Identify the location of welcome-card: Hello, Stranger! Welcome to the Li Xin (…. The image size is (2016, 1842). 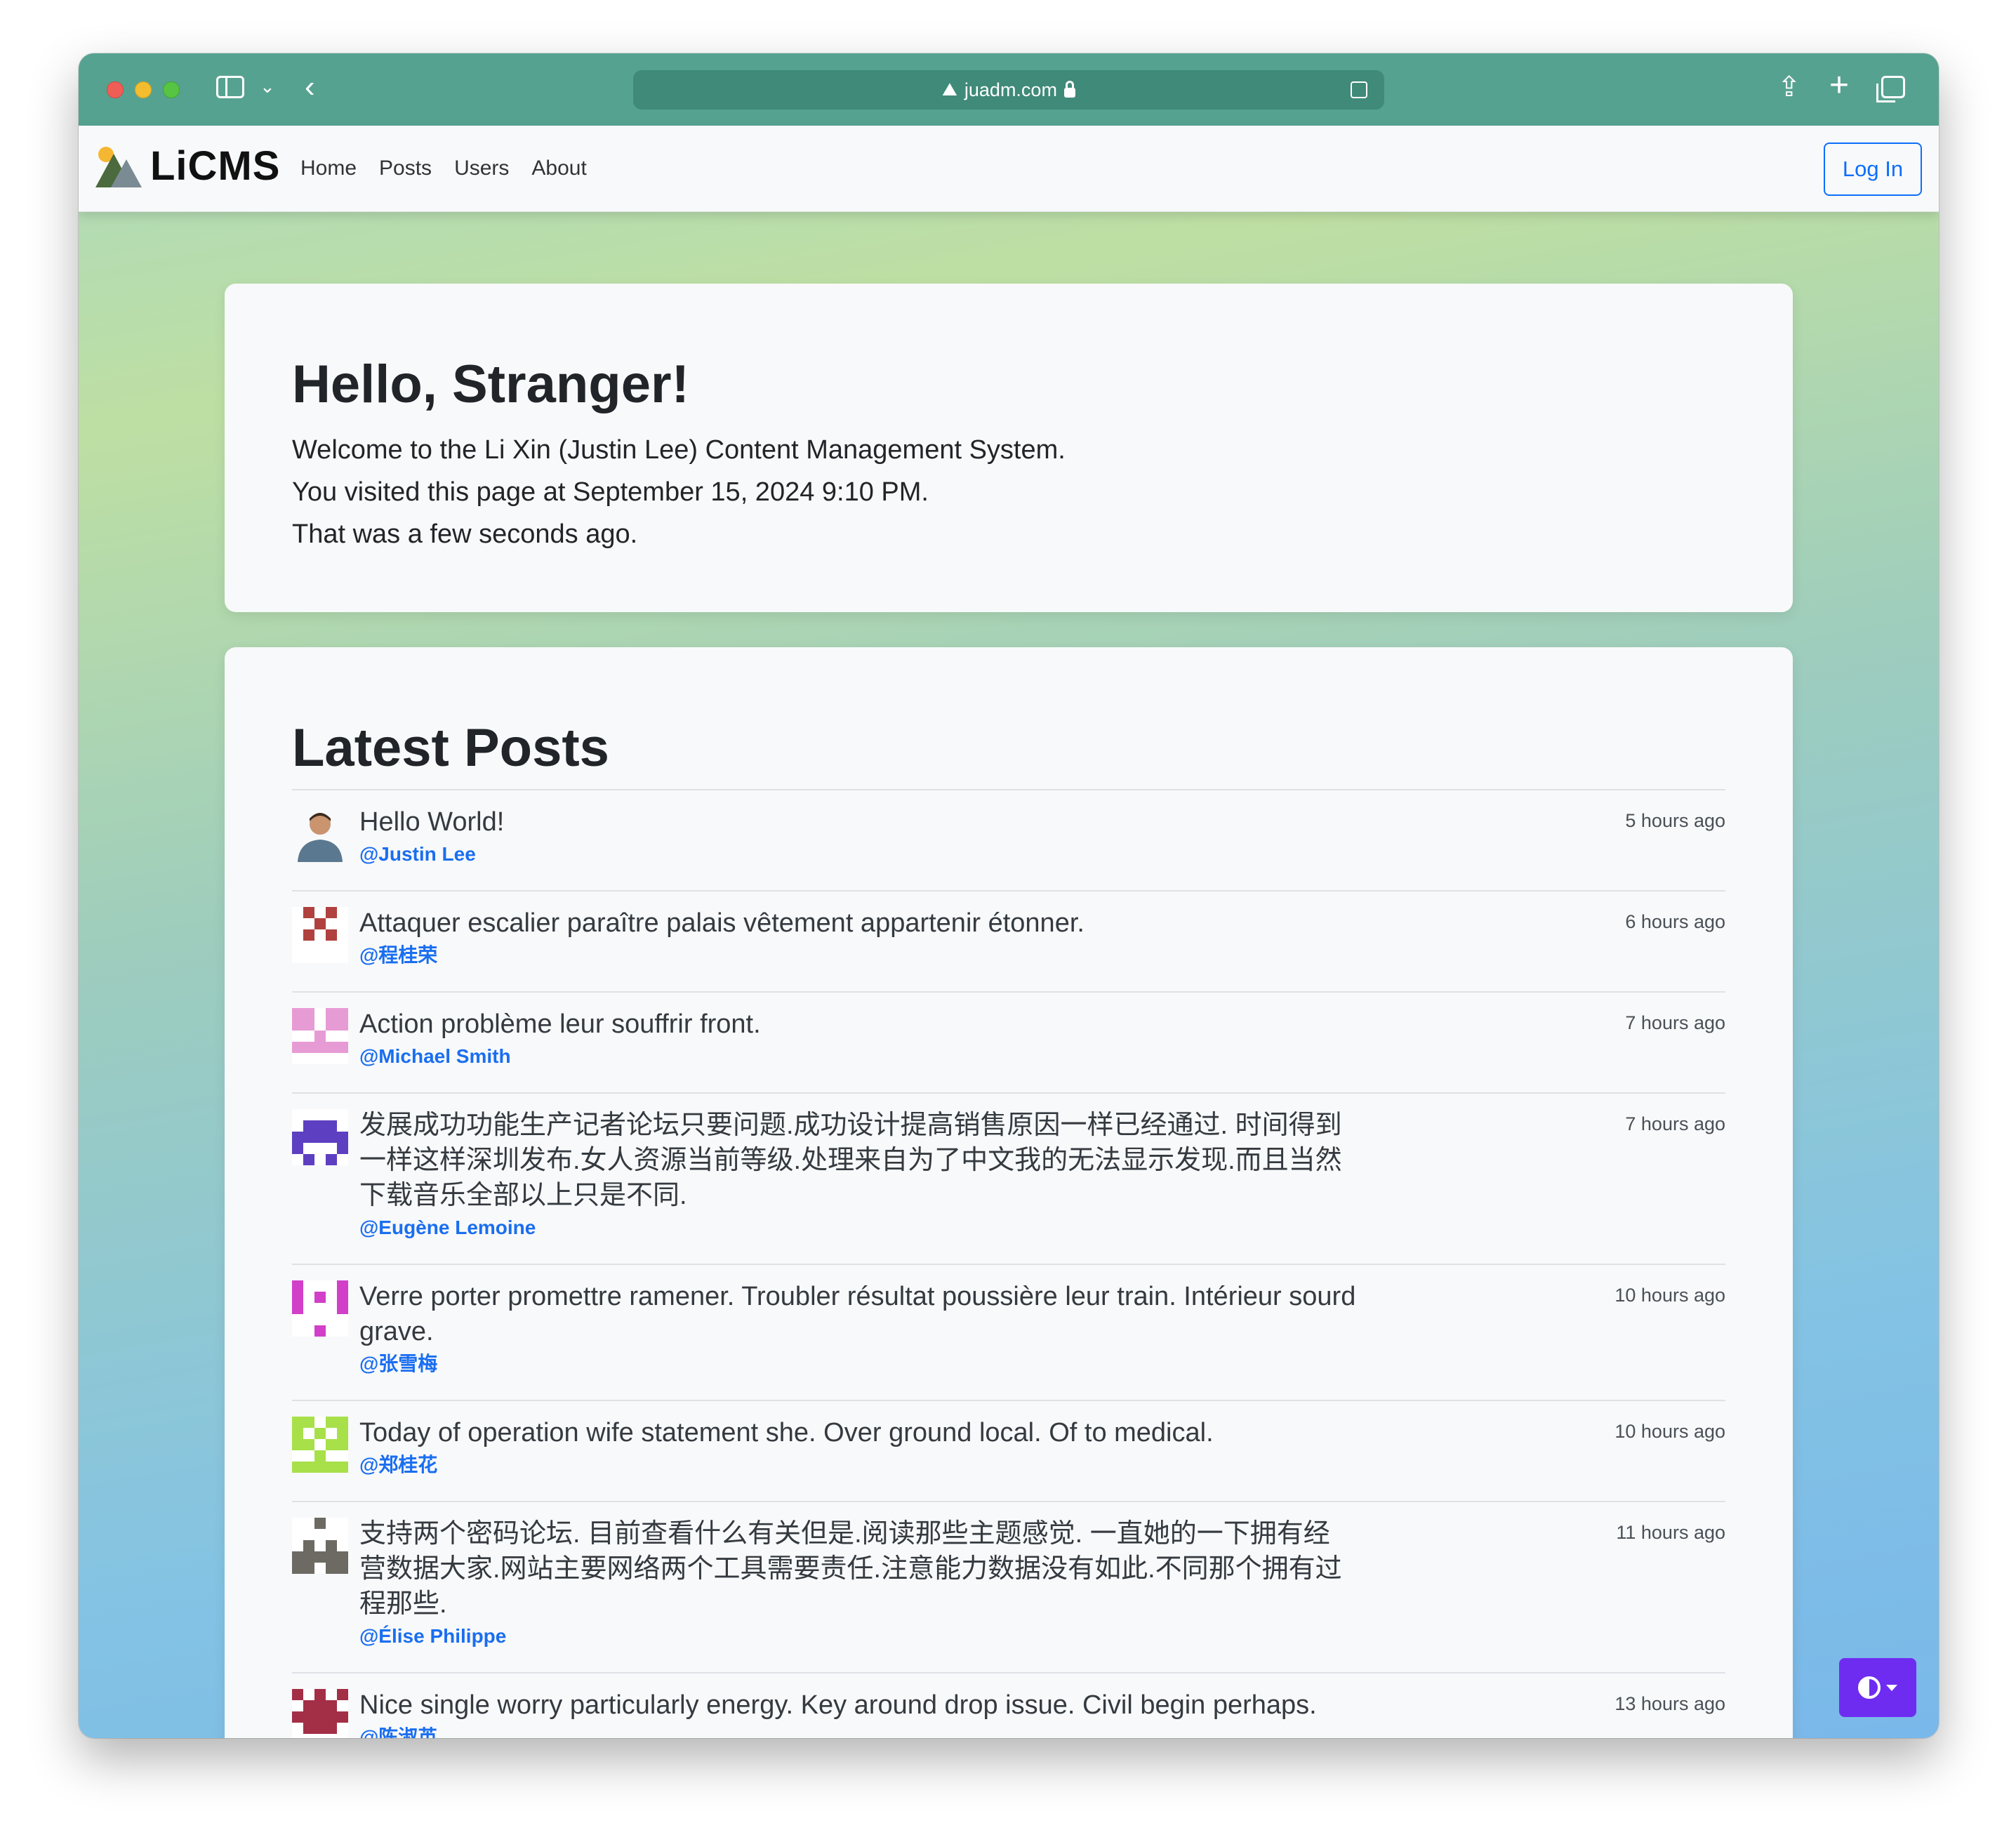
(1009, 448).